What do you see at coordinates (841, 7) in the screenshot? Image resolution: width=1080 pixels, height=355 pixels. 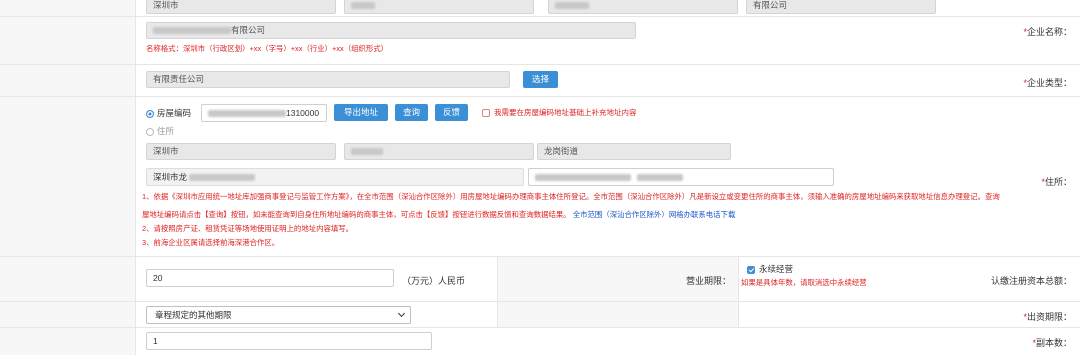 I see `org-form-field: 有限公司` at bounding box center [841, 7].